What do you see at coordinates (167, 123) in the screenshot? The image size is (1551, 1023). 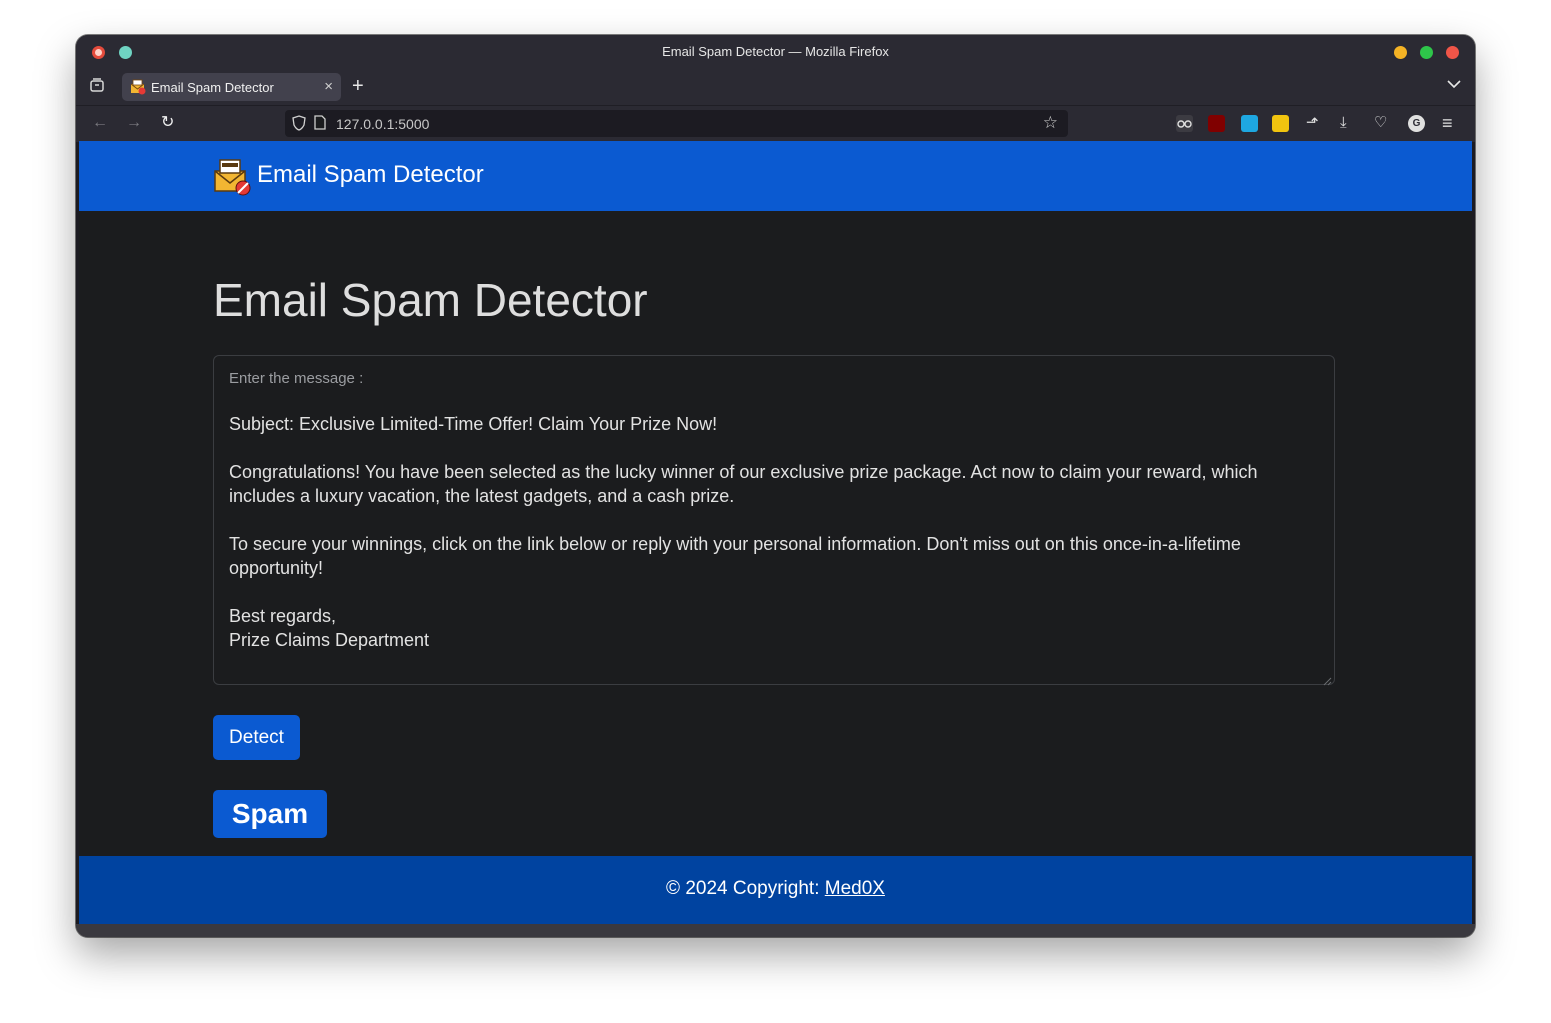 I see `reload-button: ↻` at bounding box center [167, 123].